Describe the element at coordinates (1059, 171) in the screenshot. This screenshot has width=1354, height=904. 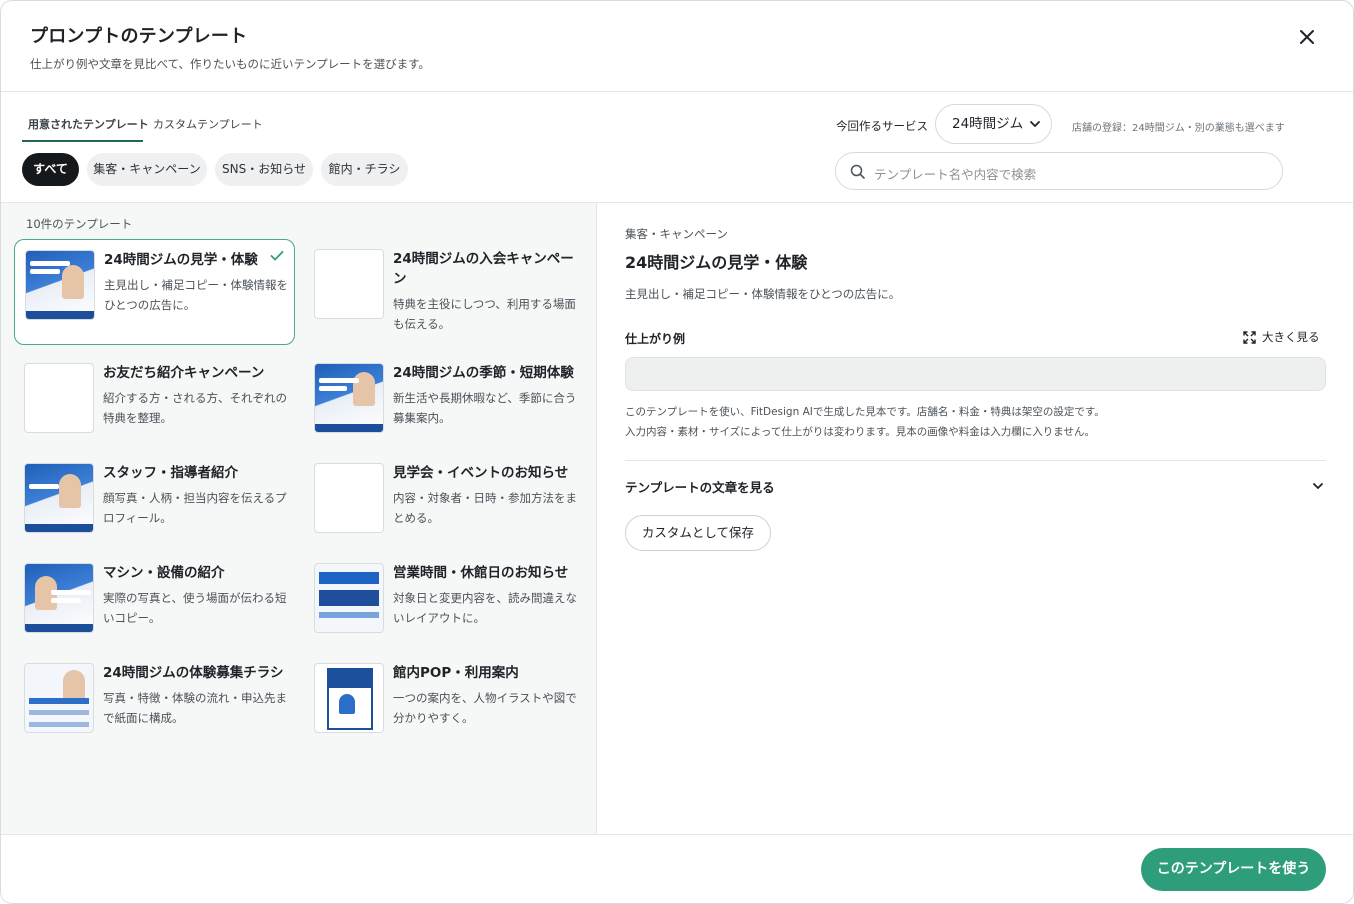
I see `search-input: テンプレート名や内容で検索` at that location.